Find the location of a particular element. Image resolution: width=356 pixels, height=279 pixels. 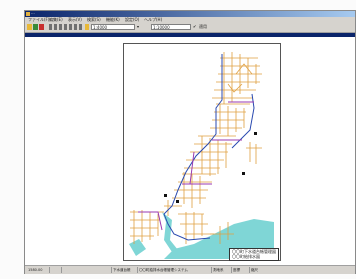

measure-icon is located at coordinates (70, 27).